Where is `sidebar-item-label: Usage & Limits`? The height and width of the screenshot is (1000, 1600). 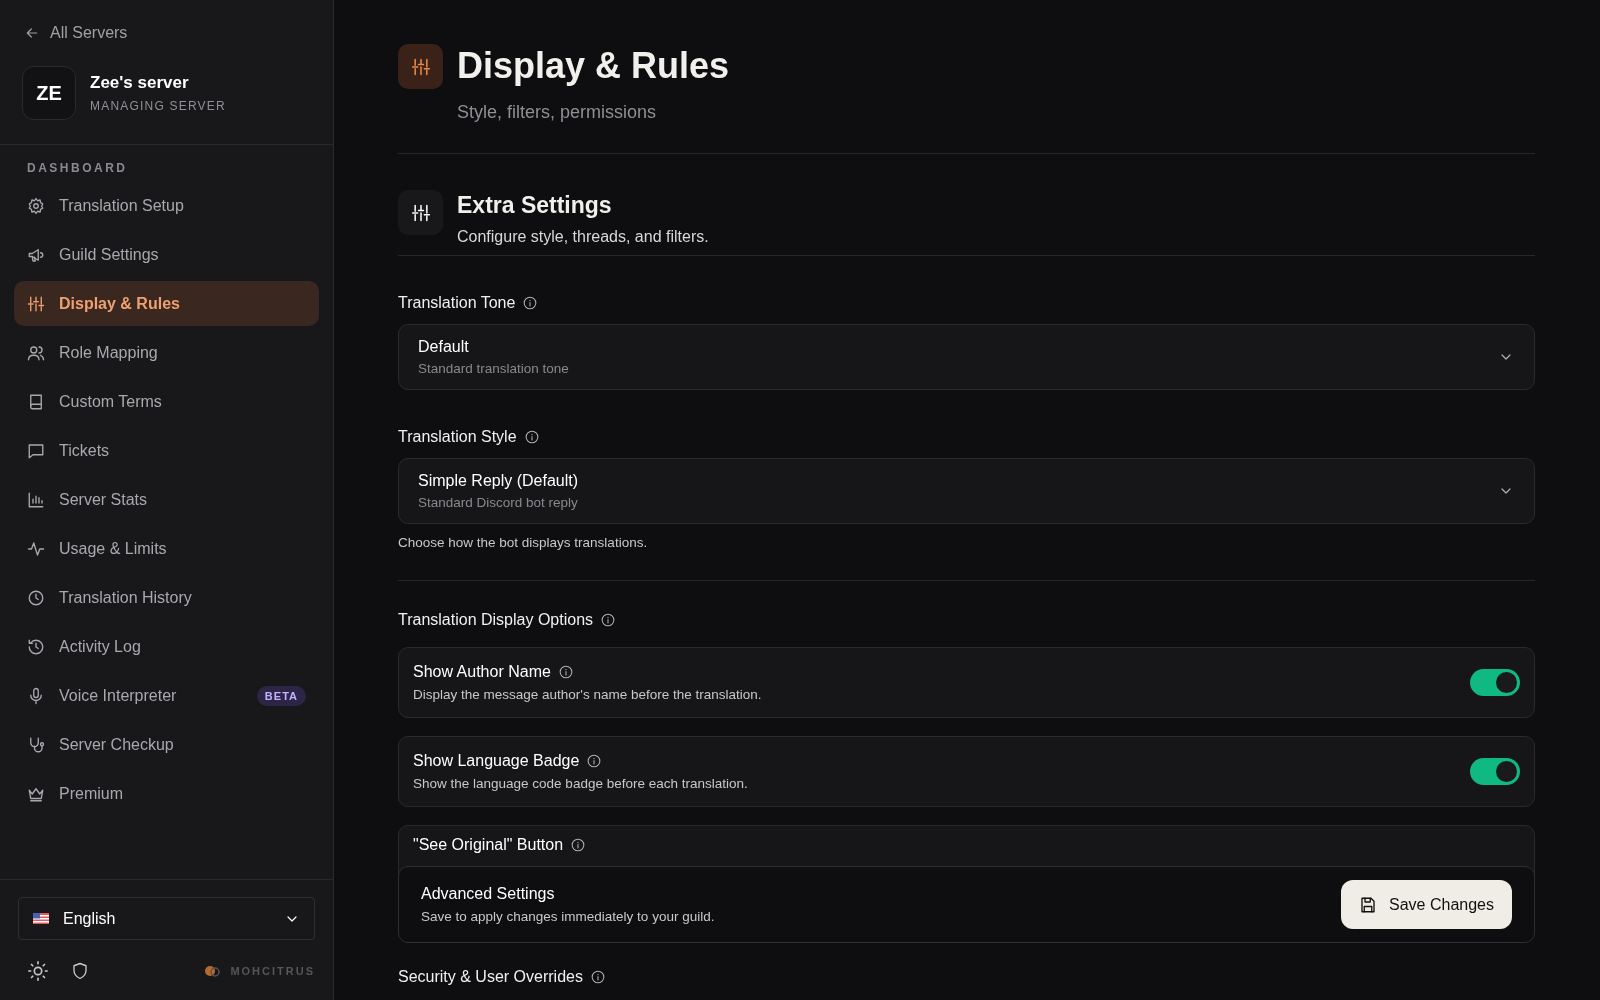
sidebar-item-label: Usage & Limits is located at coordinates (113, 548).